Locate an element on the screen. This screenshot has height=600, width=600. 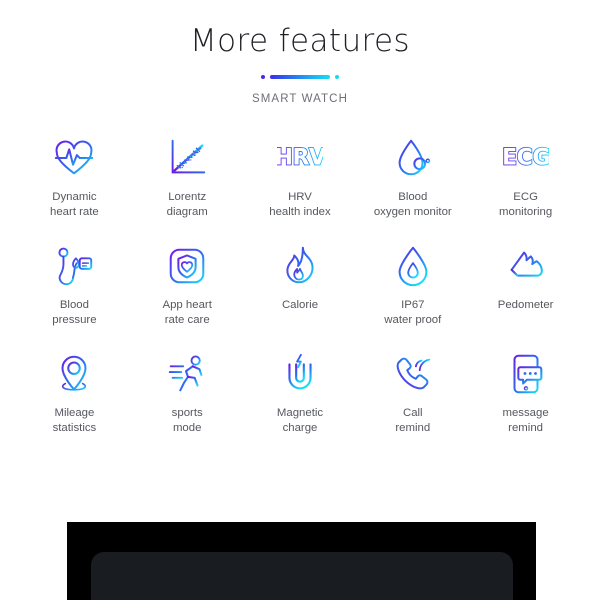
ecg-glyph: ECG is located at coordinates (526, 158).